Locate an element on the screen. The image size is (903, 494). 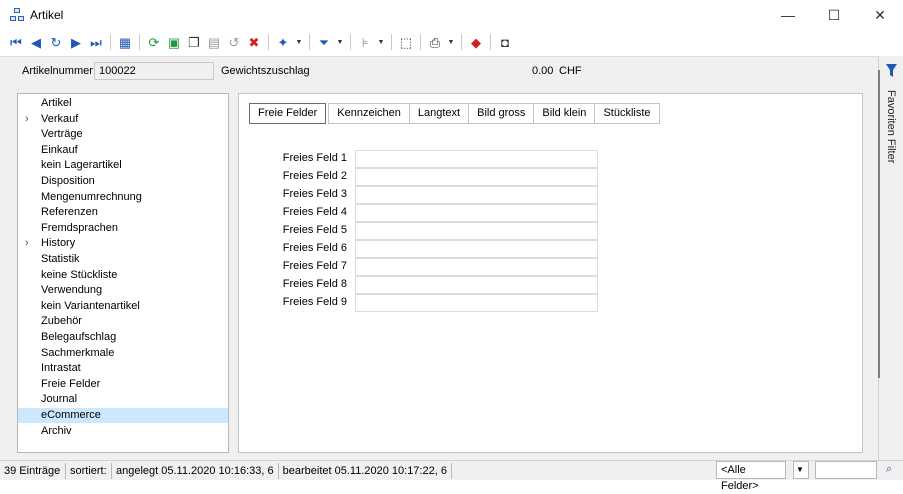
delete-icon: ✖ is located at coordinates (254, 42).